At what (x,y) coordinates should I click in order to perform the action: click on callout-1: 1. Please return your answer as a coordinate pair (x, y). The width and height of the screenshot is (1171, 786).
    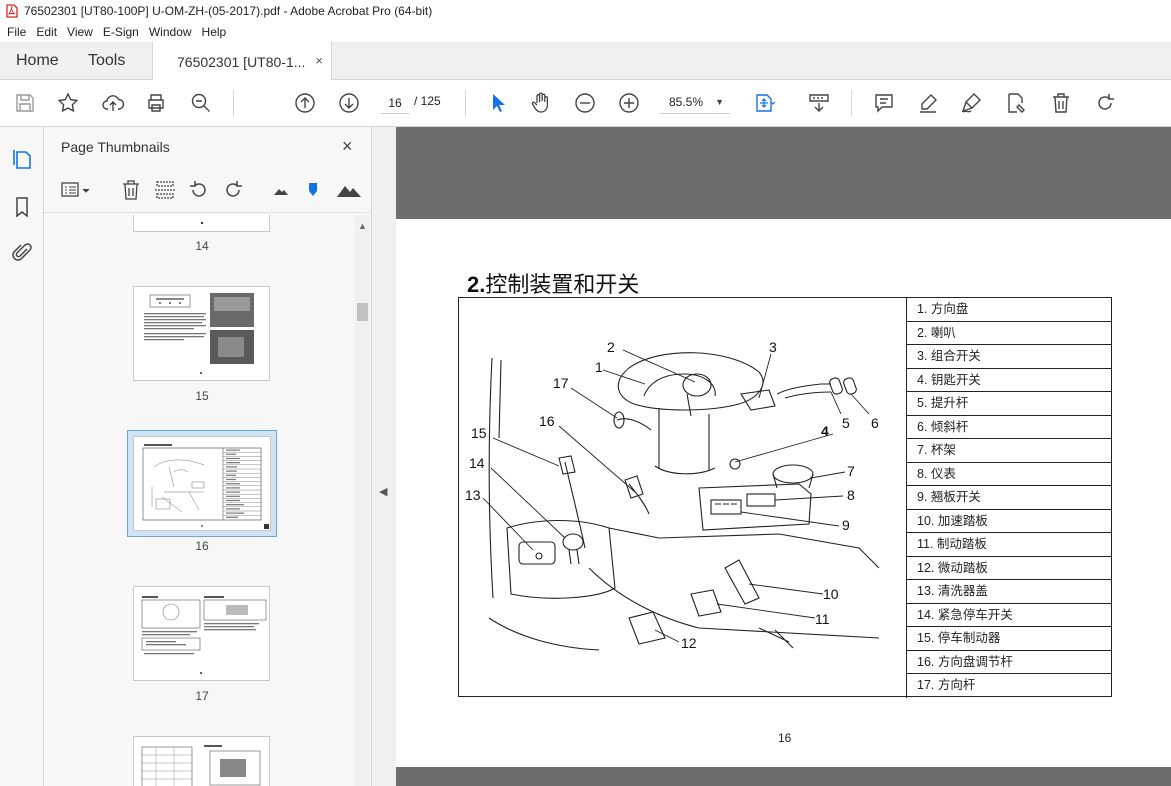
    Looking at the image, I should click on (599, 367).